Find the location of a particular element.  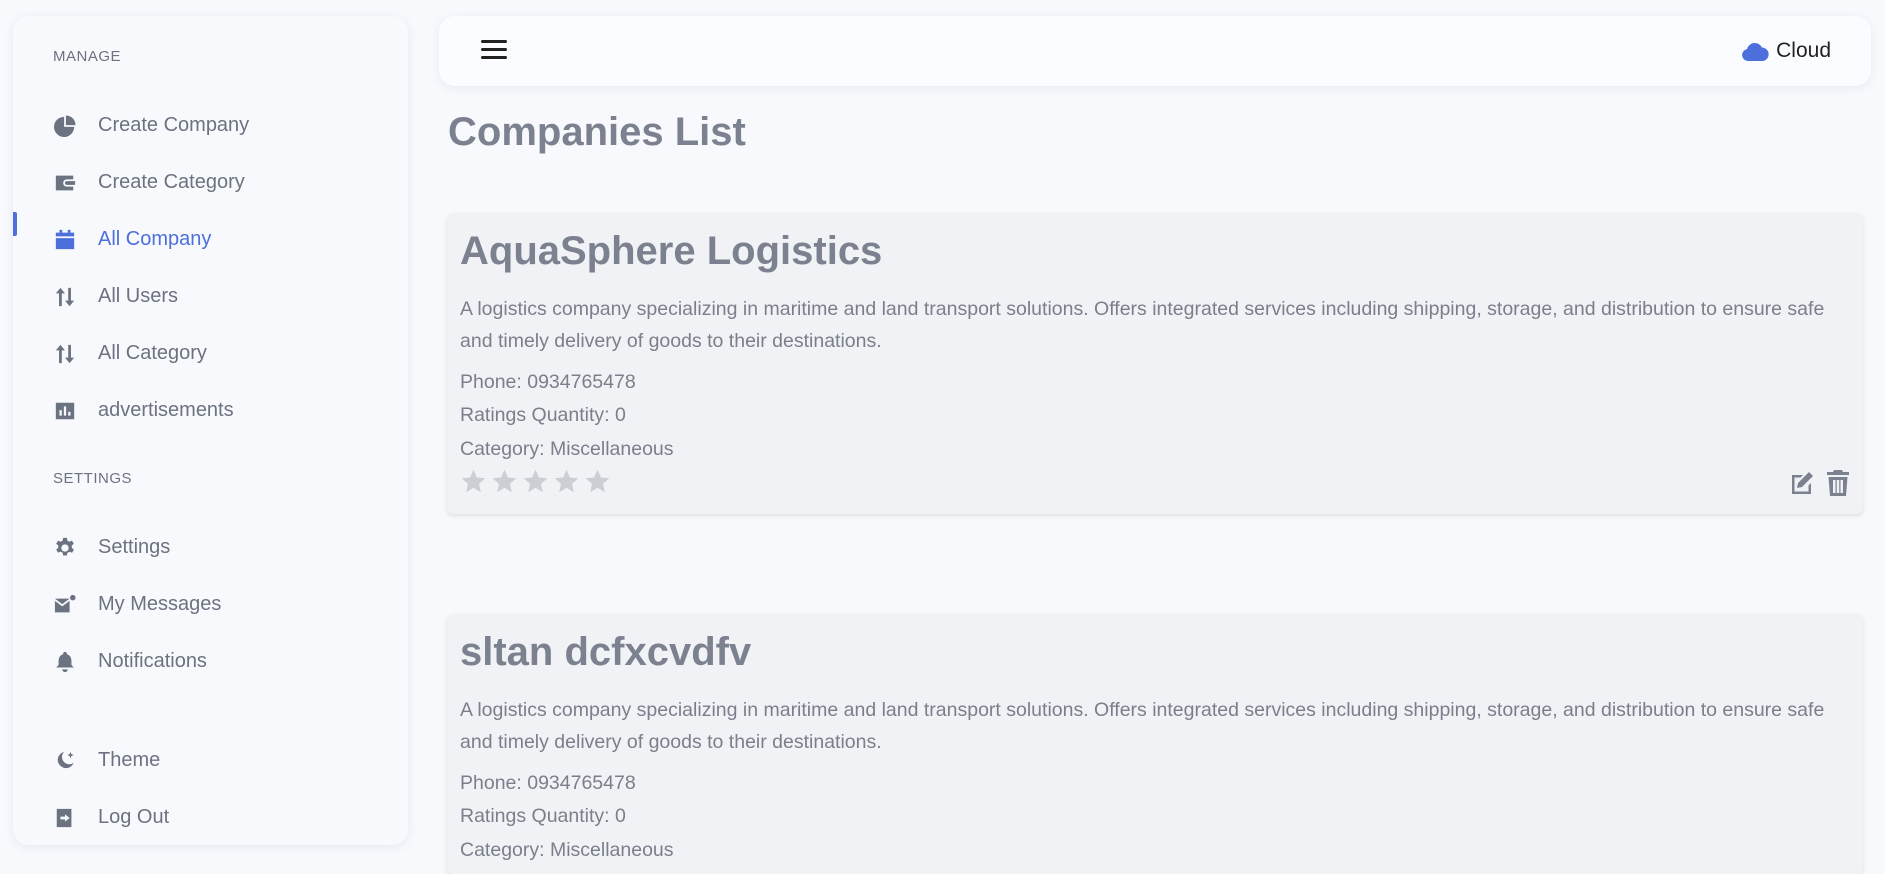

sidebar-item-all-company: All Company is located at coordinates (210, 239).